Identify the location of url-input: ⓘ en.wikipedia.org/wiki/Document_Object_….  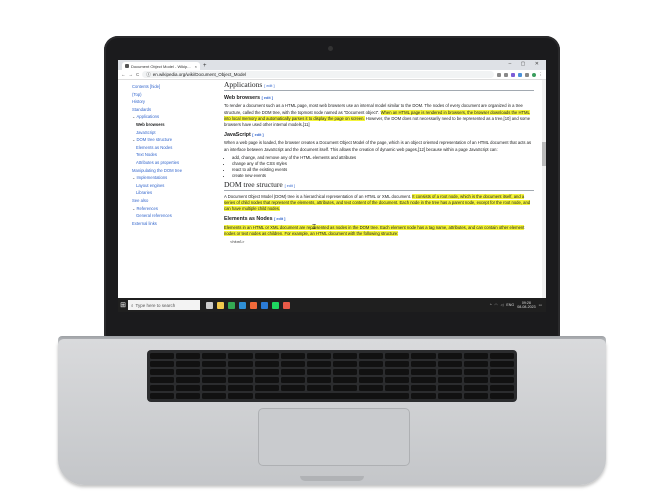
(318, 74).